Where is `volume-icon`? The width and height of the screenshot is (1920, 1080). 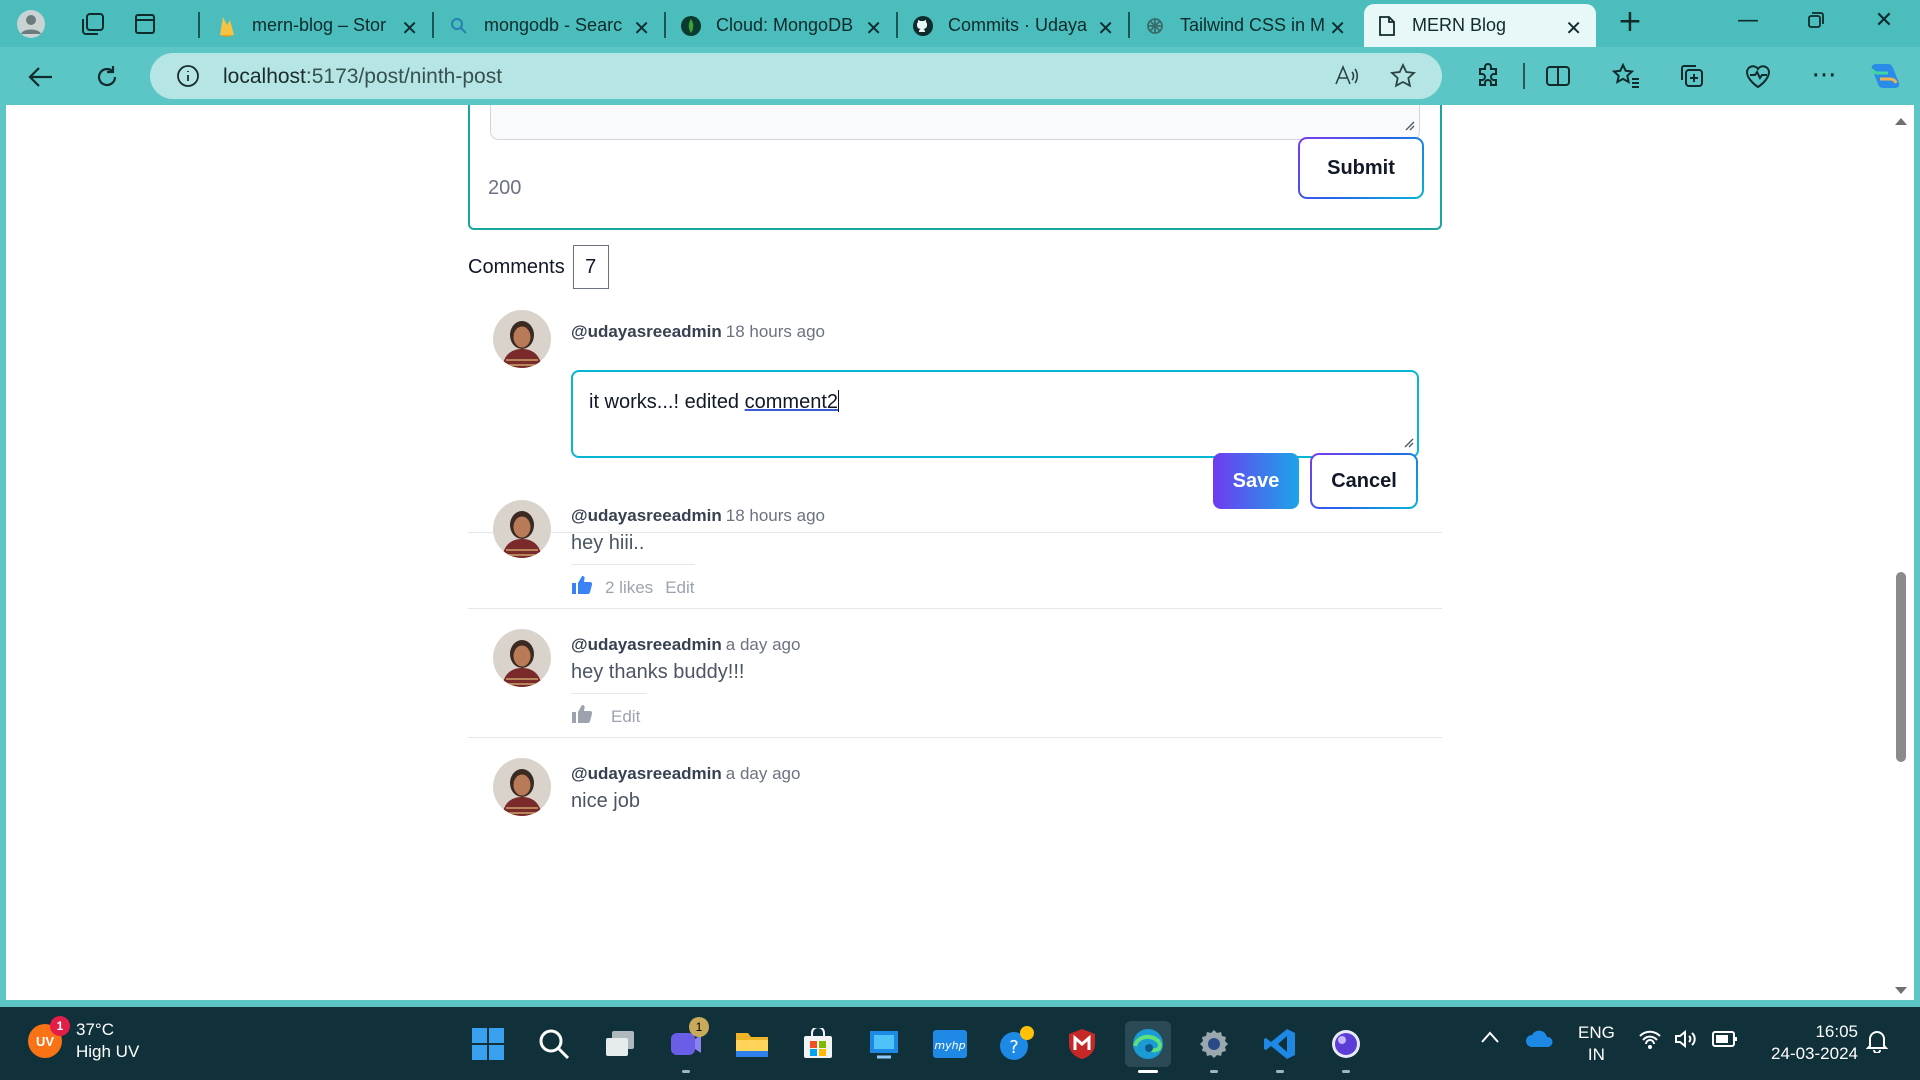
volume-icon is located at coordinates (1687, 1041).